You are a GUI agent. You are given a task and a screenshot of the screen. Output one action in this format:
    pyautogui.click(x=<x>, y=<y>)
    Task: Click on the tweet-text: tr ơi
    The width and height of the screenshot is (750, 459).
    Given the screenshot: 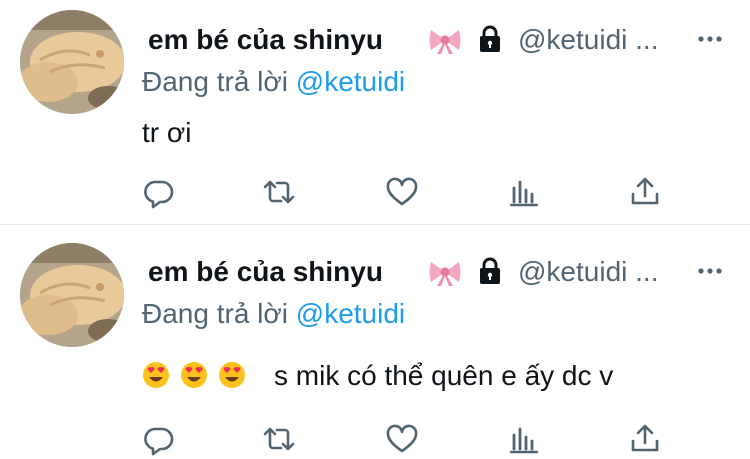 What is the action you would take?
    pyautogui.click(x=167, y=132)
    